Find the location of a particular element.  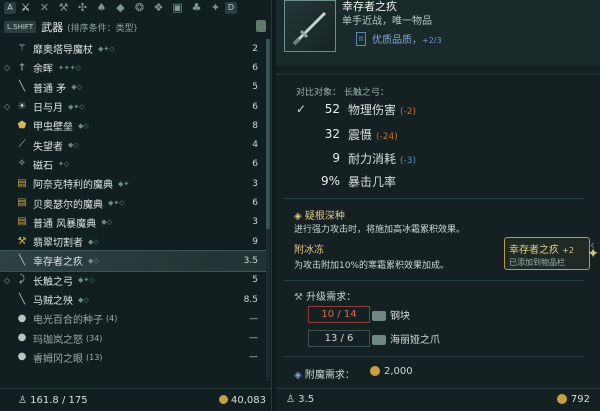

list-item: ⚚ 靡奥塔导魔杖 ◆✦◇ 2 is located at coordinates (133, 48).